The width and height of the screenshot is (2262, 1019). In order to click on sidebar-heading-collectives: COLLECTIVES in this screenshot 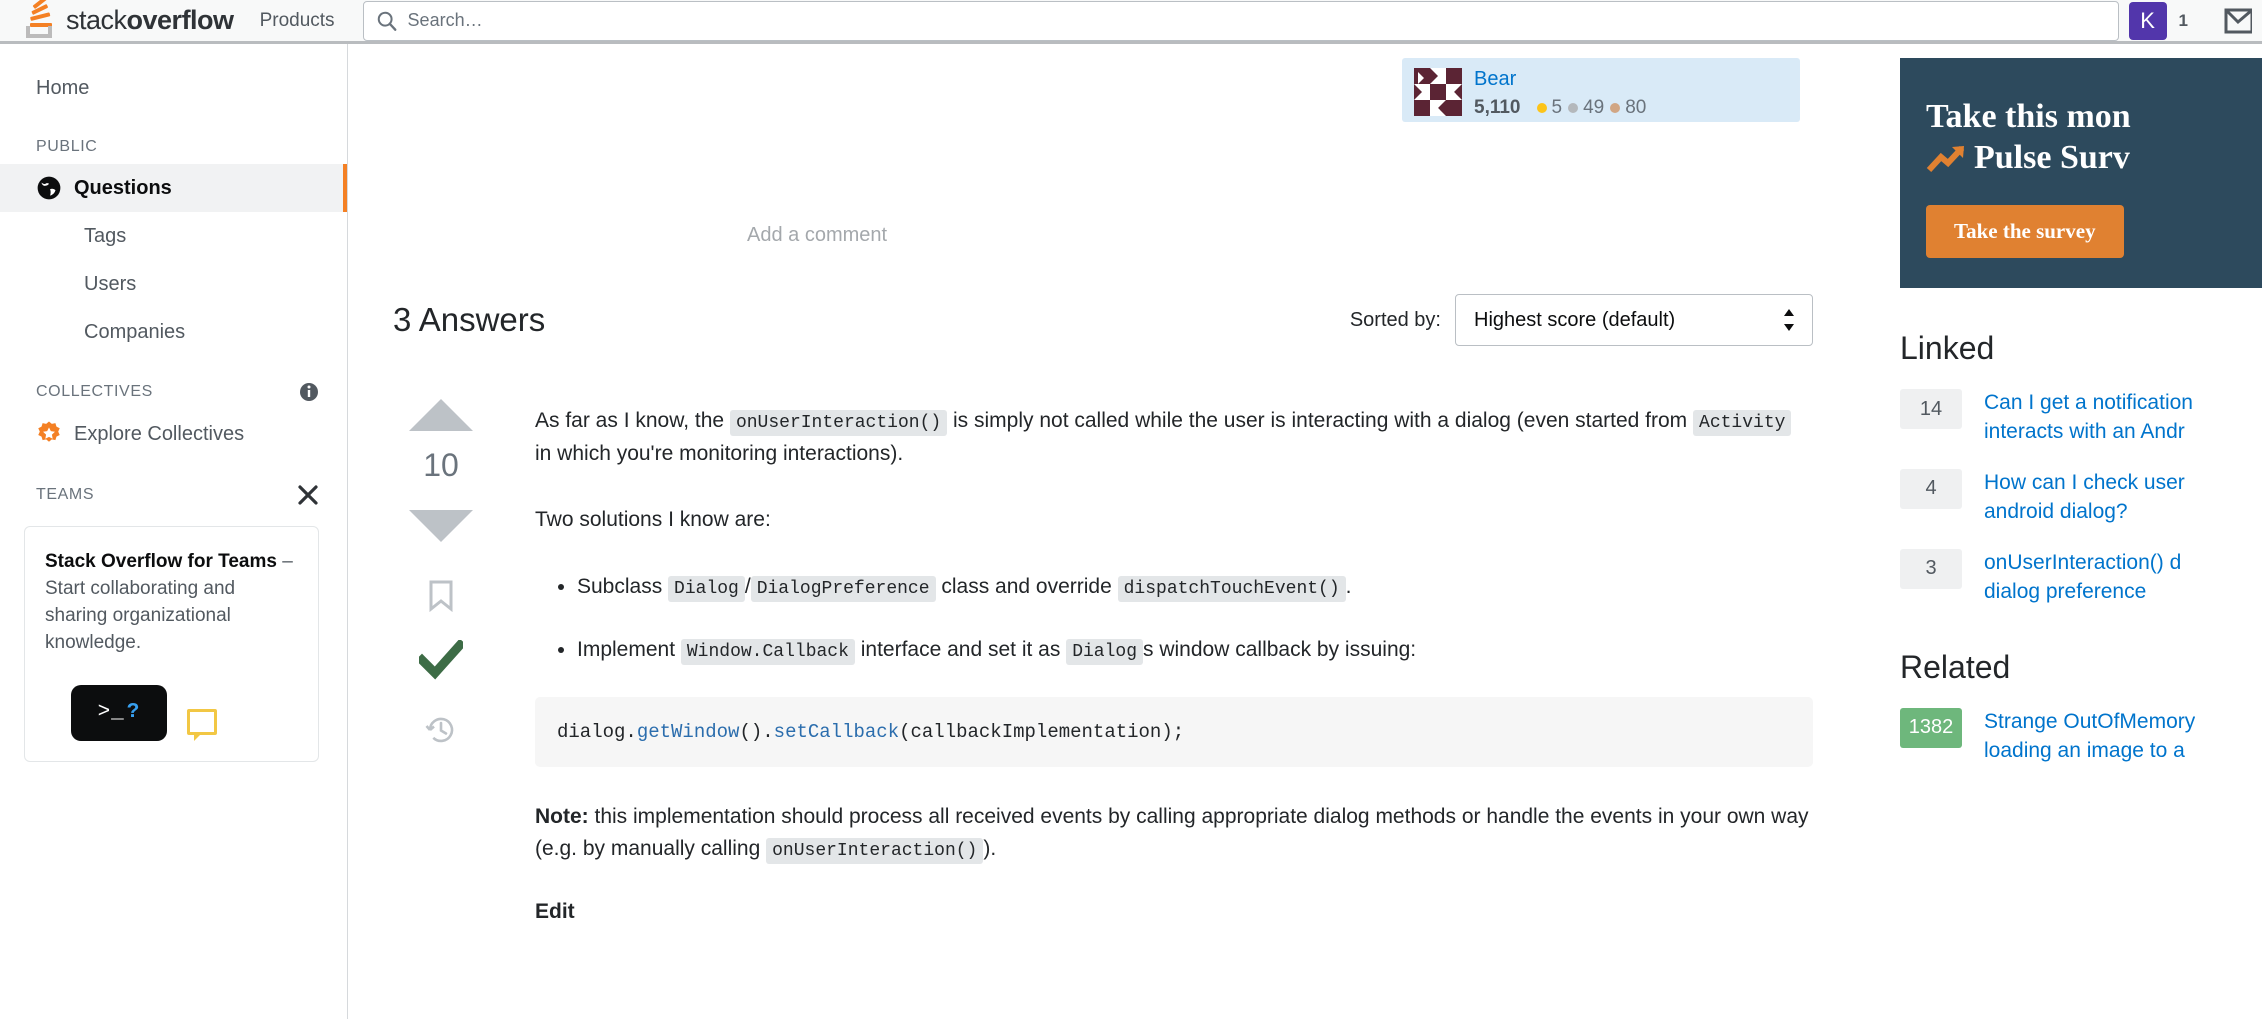, I will do `click(173, 383)`.